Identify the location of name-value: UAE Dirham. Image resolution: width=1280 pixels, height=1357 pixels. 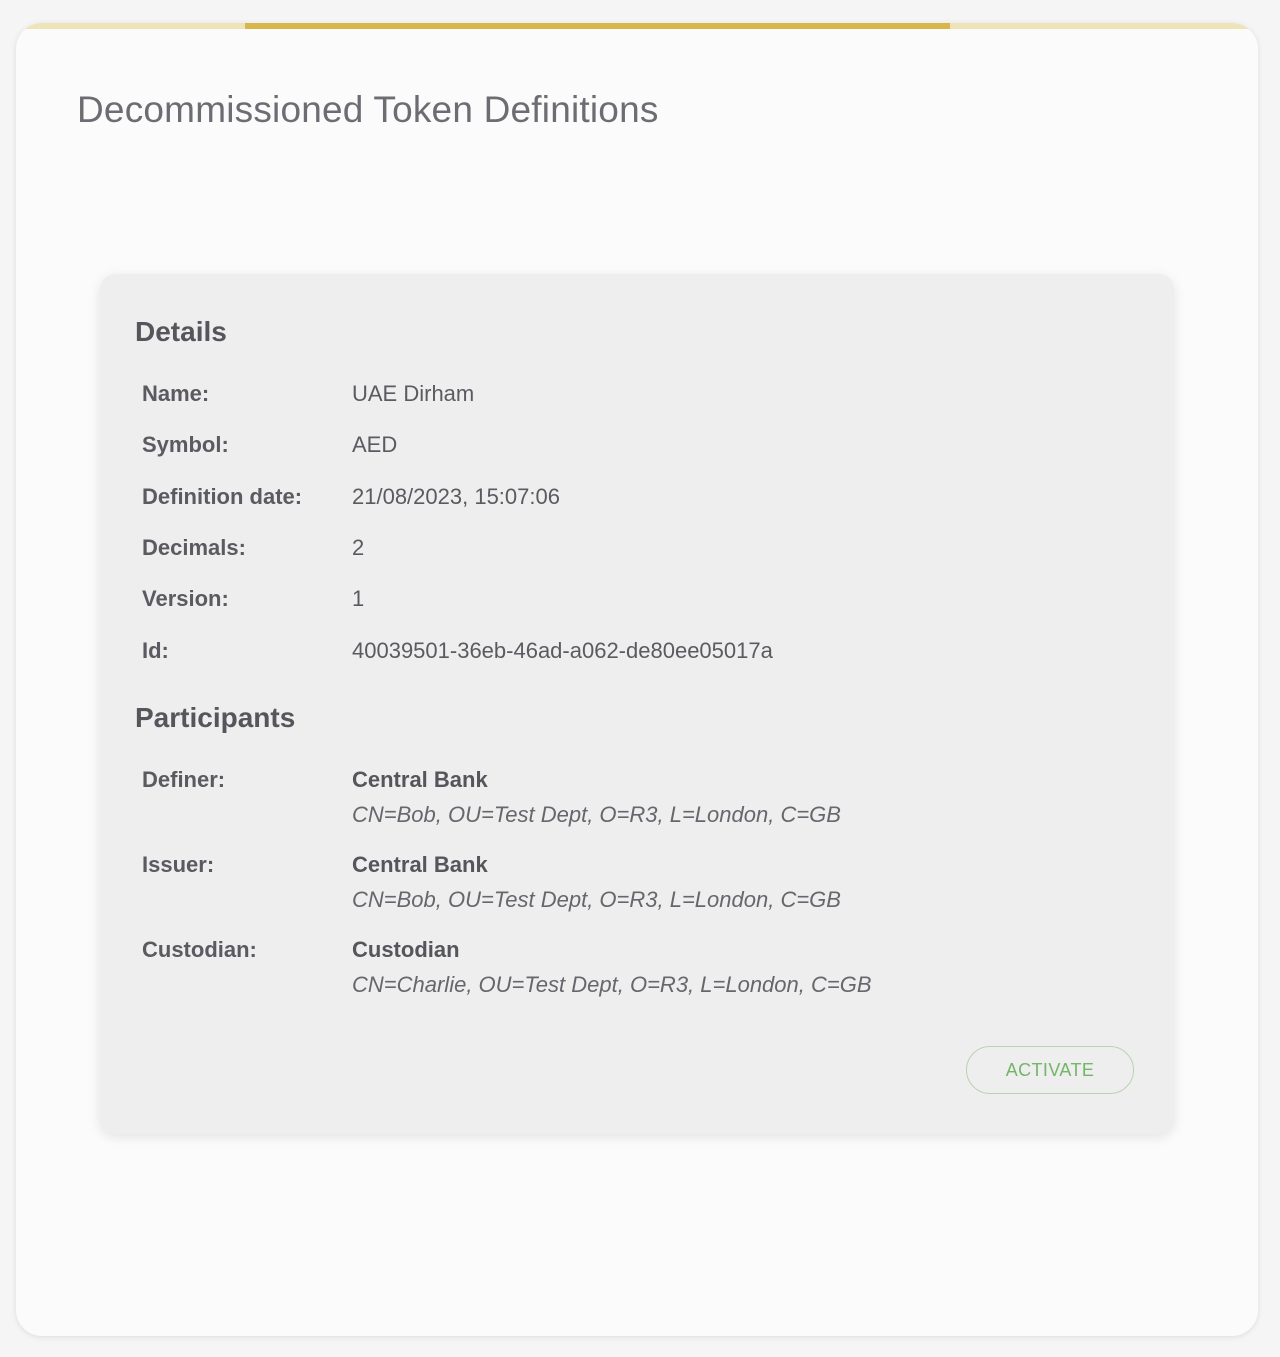
(413, 393).